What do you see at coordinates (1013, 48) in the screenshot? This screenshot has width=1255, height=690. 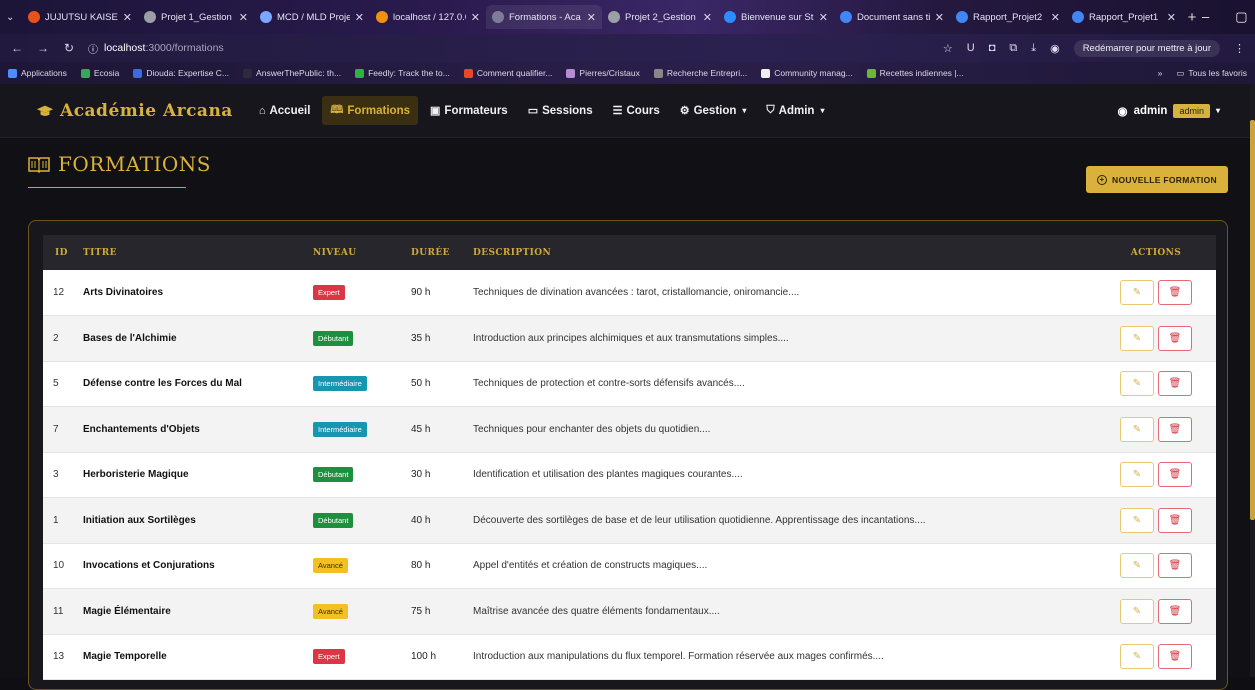 I see `puzzle-icon: ⧉` at bounding box center [1013, 48].